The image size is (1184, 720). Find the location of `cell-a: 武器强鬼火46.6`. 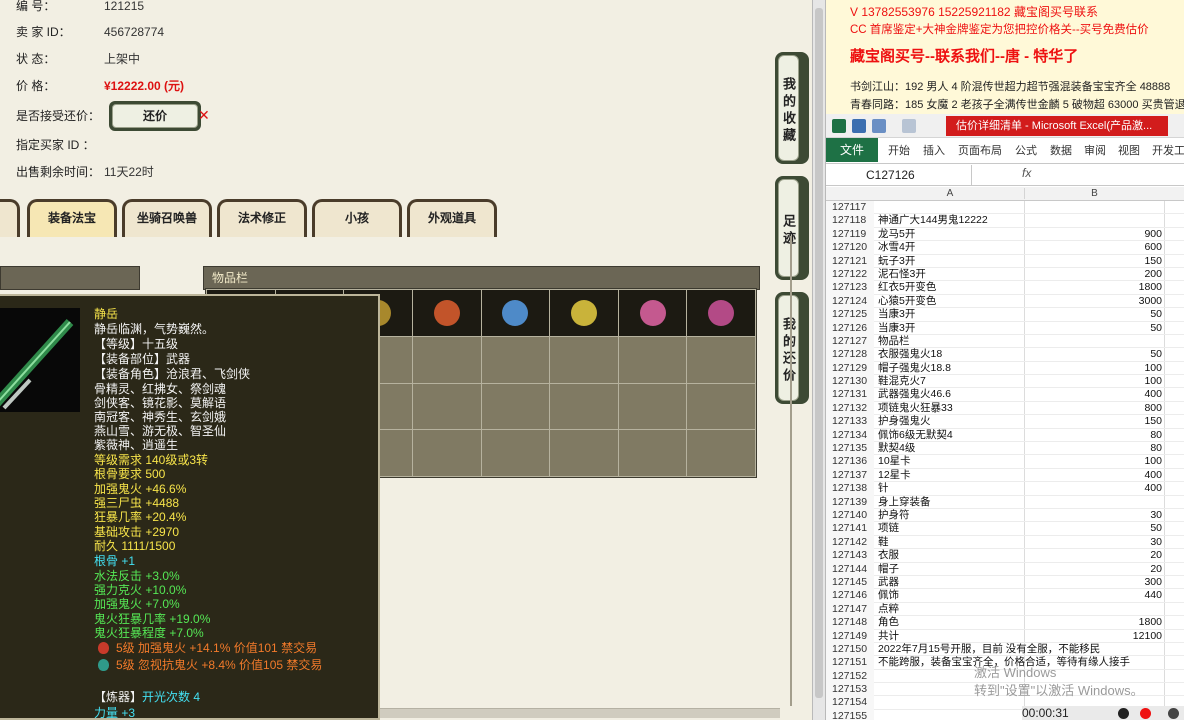

cell-a: 武器强鬼火46.6 is located at coordinates (914, 394).